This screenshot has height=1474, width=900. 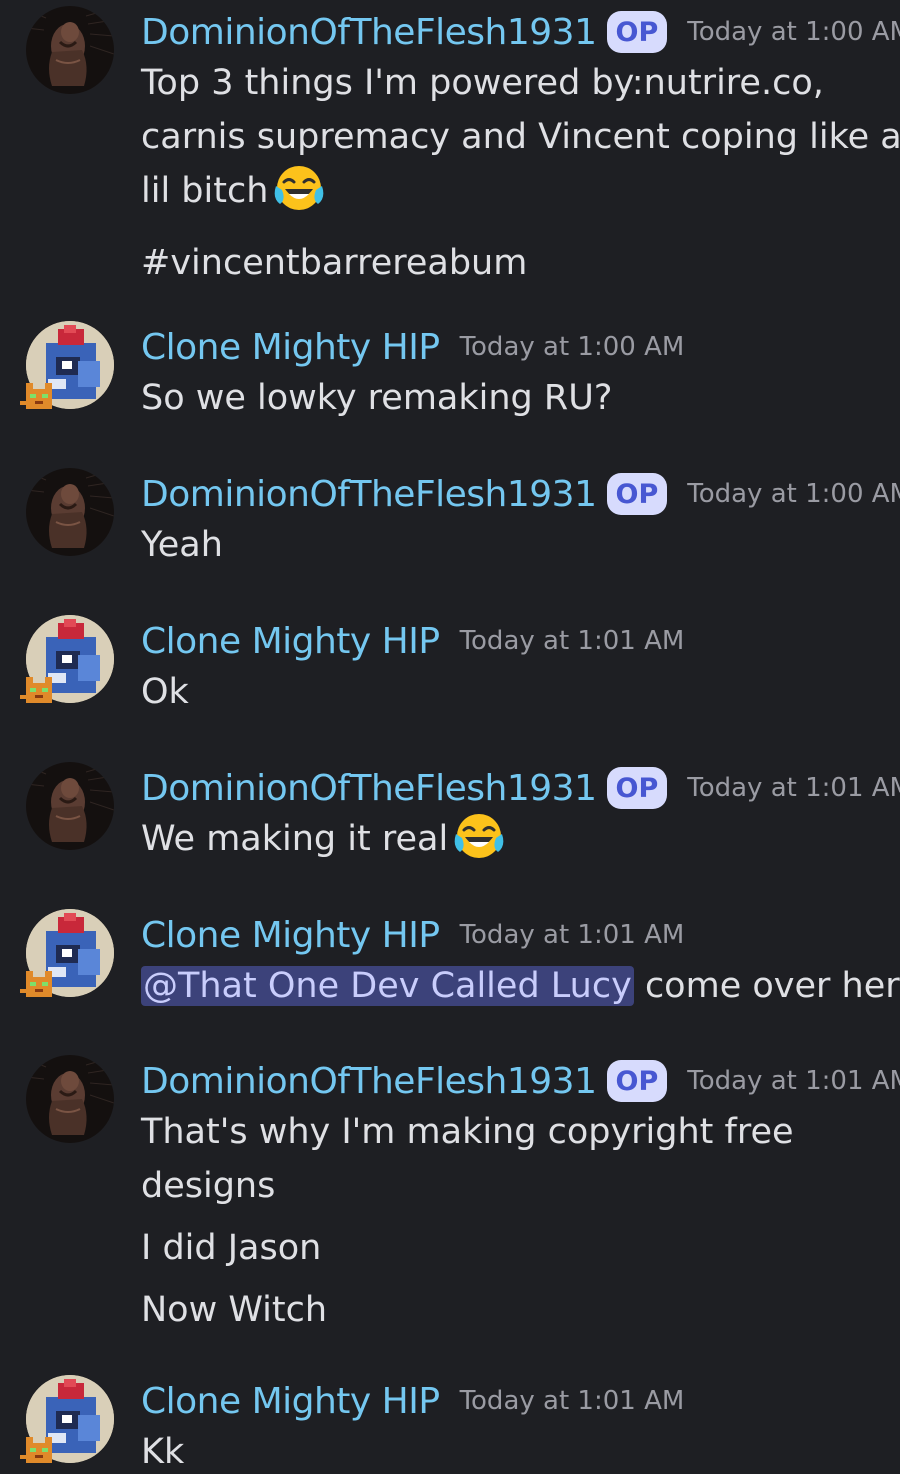 What do you see at coordinates (513, 692) in the screenshot?
I see `message-content: Ok` at bounding box center [513, 692].